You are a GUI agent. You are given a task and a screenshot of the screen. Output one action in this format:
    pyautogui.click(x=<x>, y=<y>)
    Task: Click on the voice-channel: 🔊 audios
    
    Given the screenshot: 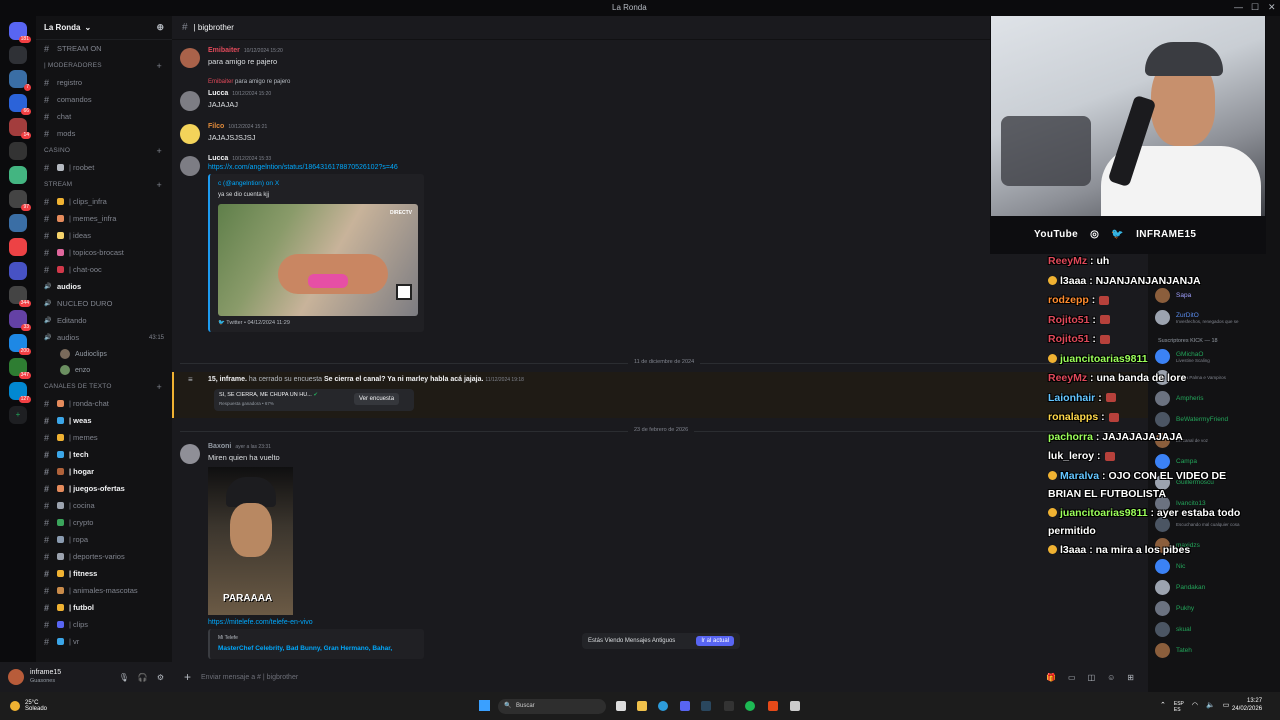 What is the action you would take?
    pyautogui.click(x=104, y=286)
    